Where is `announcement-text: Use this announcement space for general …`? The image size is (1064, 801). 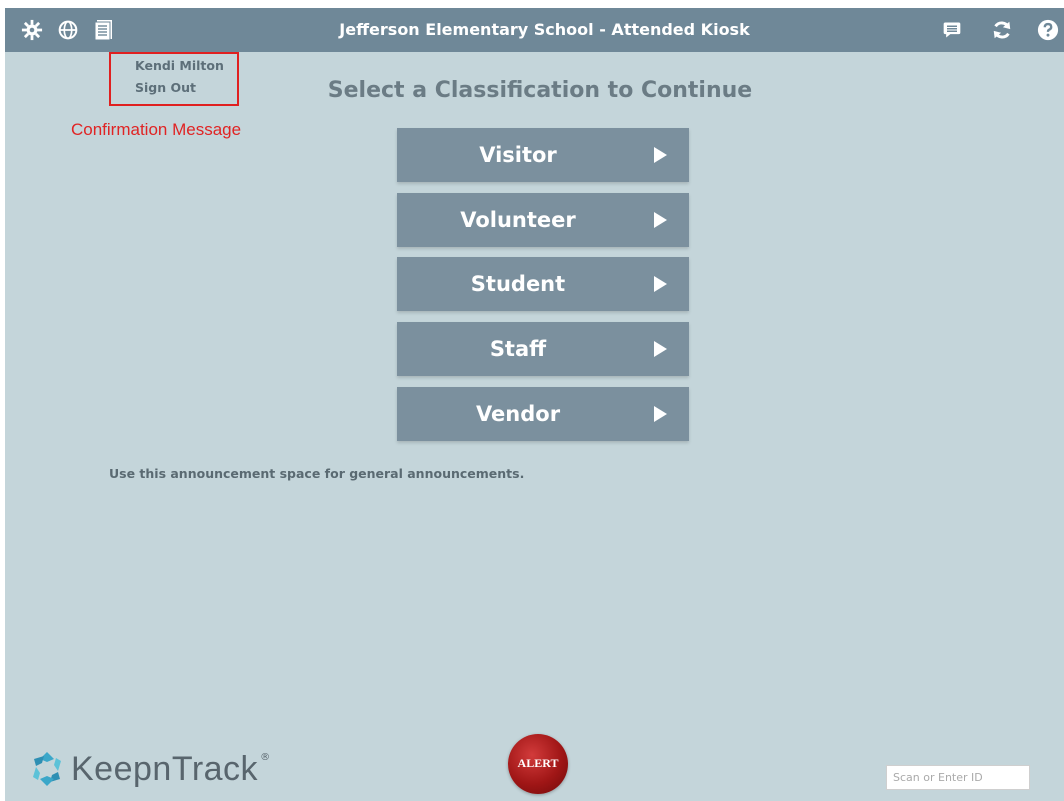 announcement-text: Use this announcement space for general … is located at coordinates (317, 473).